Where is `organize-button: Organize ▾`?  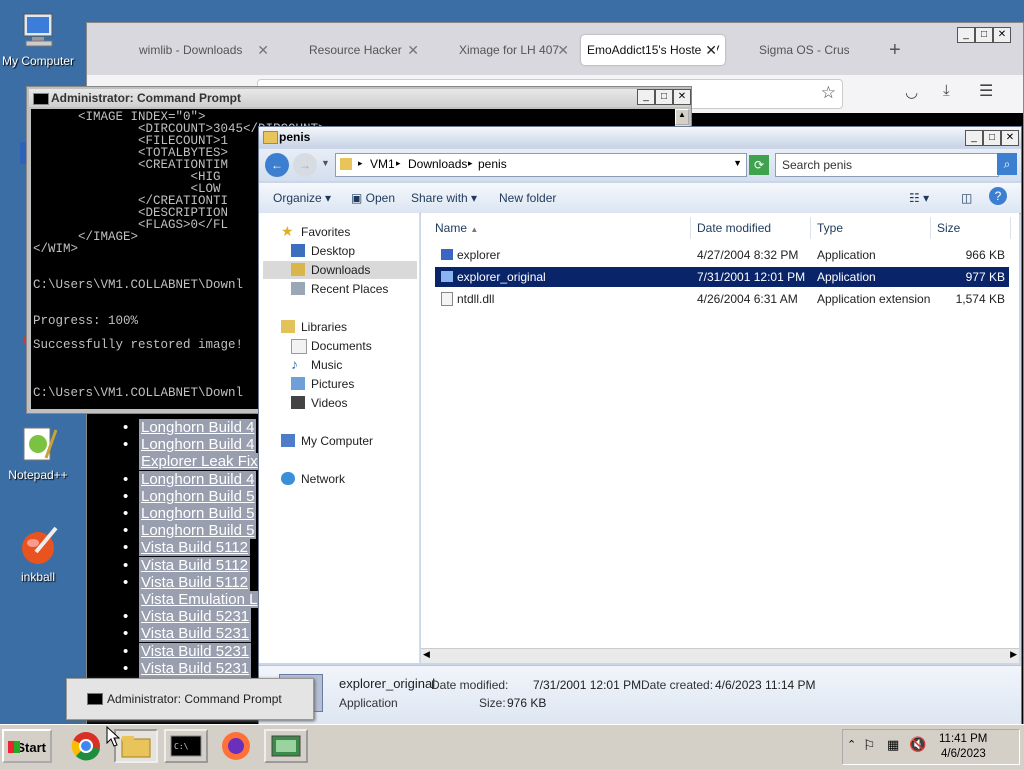 organize-button: Organize ▾ is located at coordinates (302, 198).